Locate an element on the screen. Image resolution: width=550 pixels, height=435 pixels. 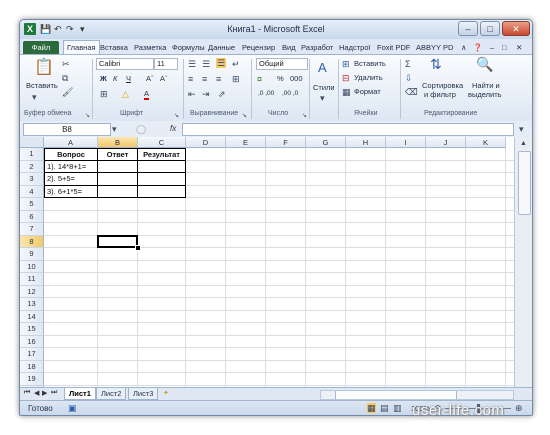
font-name-combo: Calibri is located at coordinates (125, 64).